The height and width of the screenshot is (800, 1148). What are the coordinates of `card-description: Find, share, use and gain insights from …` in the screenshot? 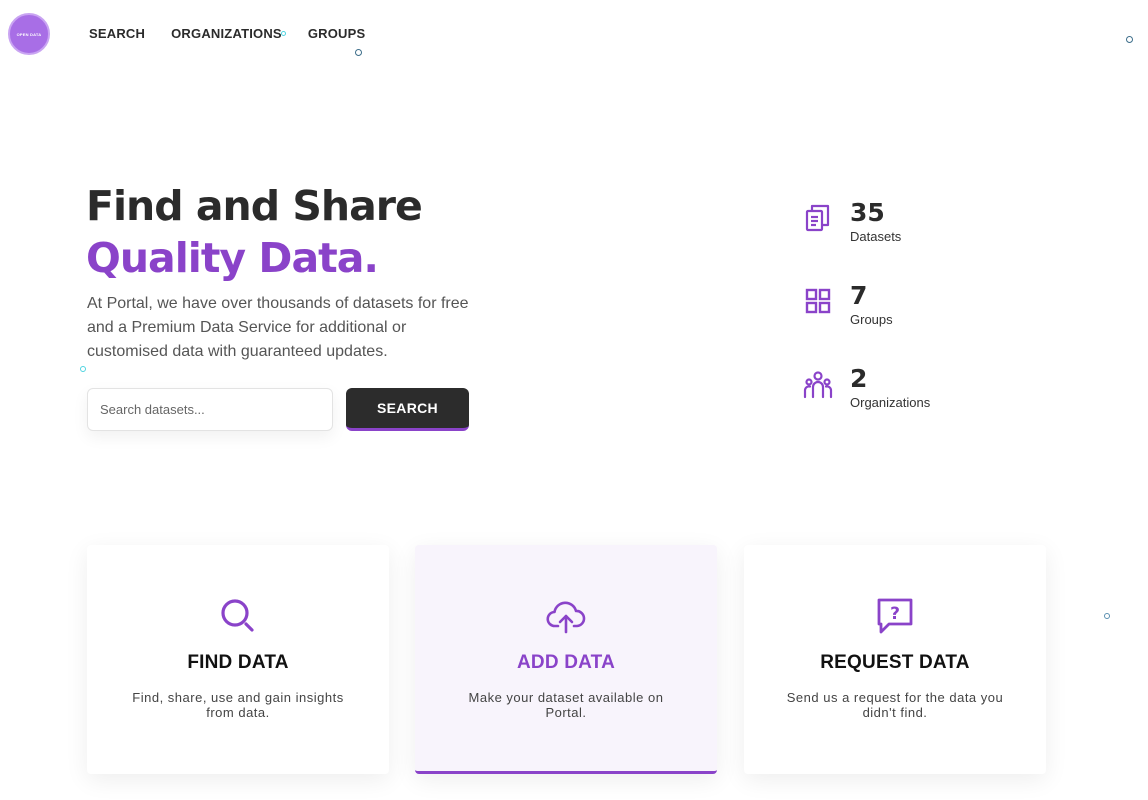 It's located at (238, 705).